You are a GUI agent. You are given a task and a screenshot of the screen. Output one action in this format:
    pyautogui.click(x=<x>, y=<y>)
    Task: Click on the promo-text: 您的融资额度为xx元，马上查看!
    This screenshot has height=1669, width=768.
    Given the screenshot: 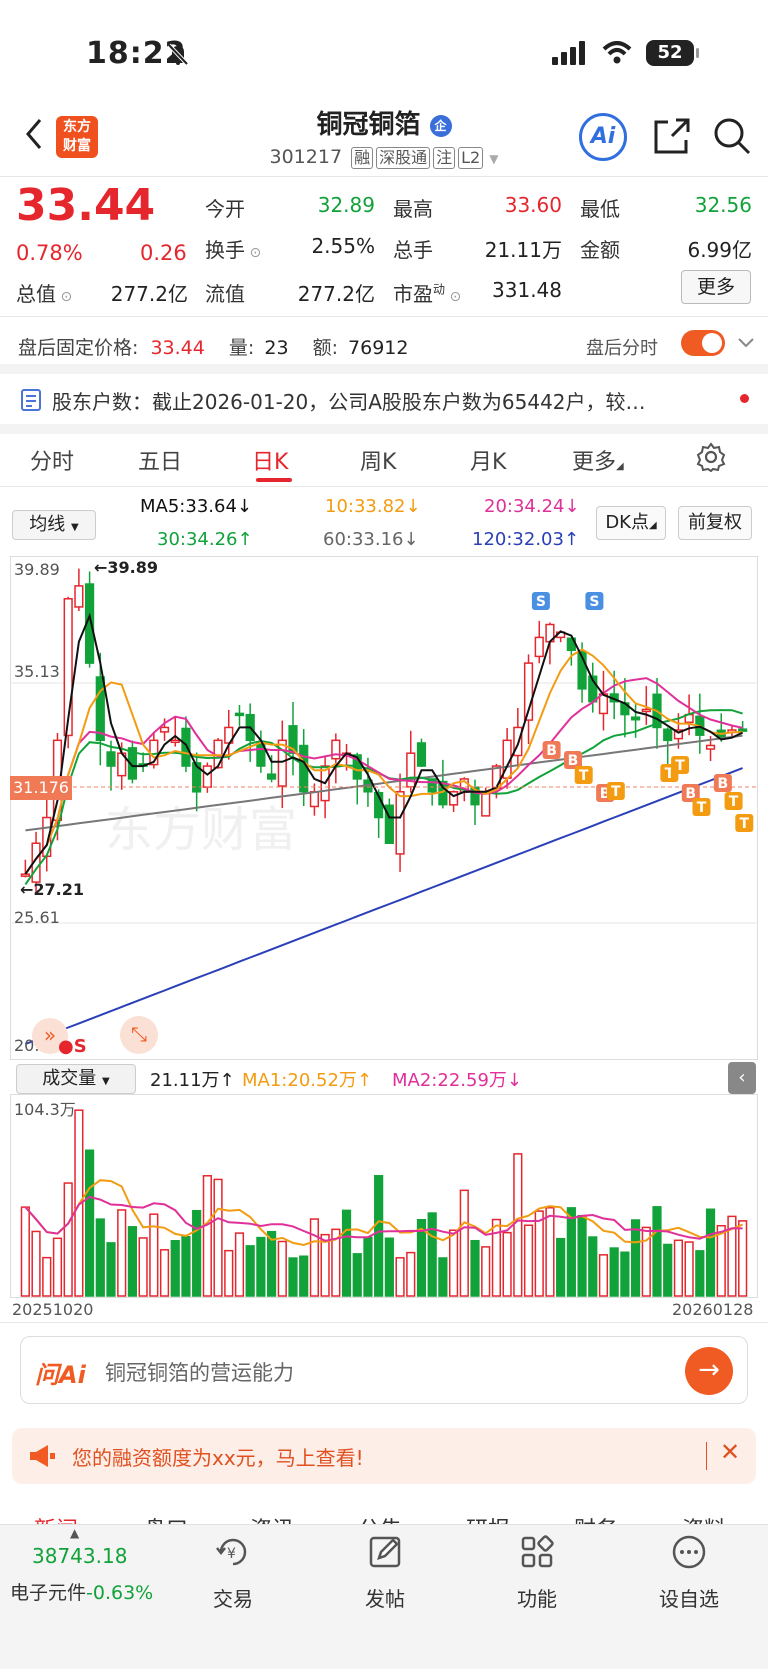 What is the action you would take?
    pyautogui.click(x=218, y=1458)
    